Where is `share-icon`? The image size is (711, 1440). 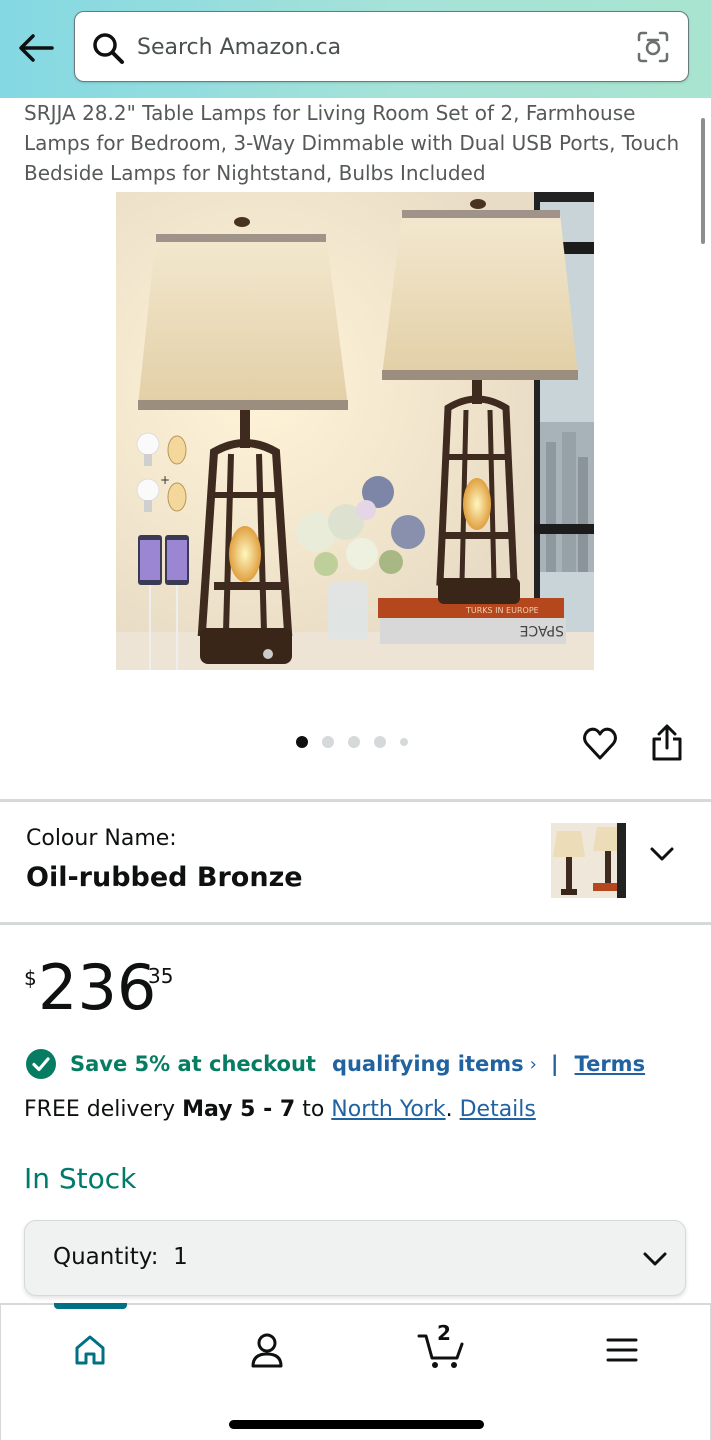
share-icon is located at coordinates (667, 743).